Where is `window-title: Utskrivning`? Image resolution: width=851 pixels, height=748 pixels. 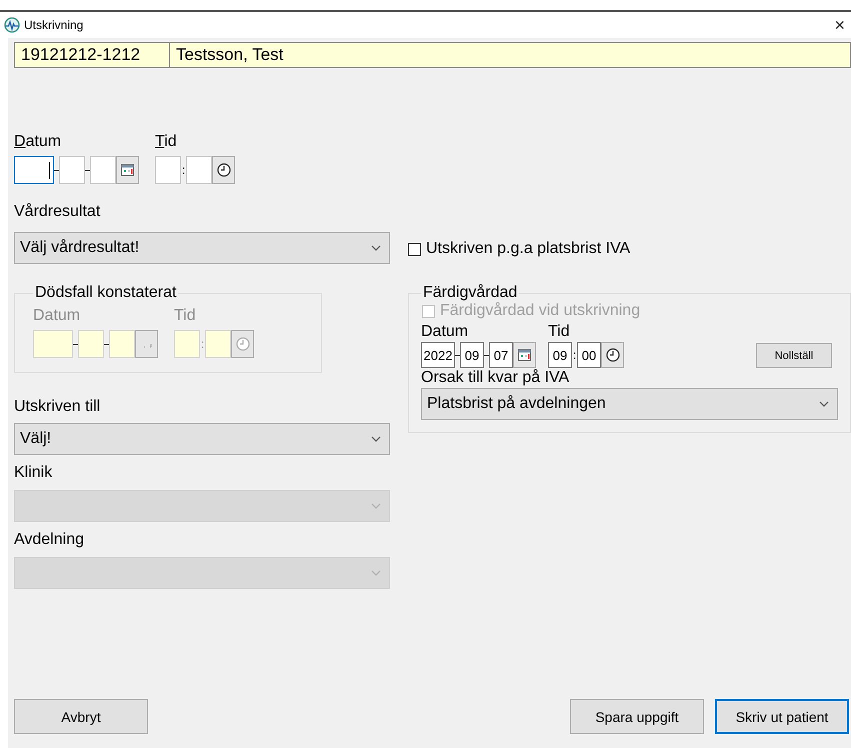 window-title: Utskrivning is located at coordinates (54, 25).